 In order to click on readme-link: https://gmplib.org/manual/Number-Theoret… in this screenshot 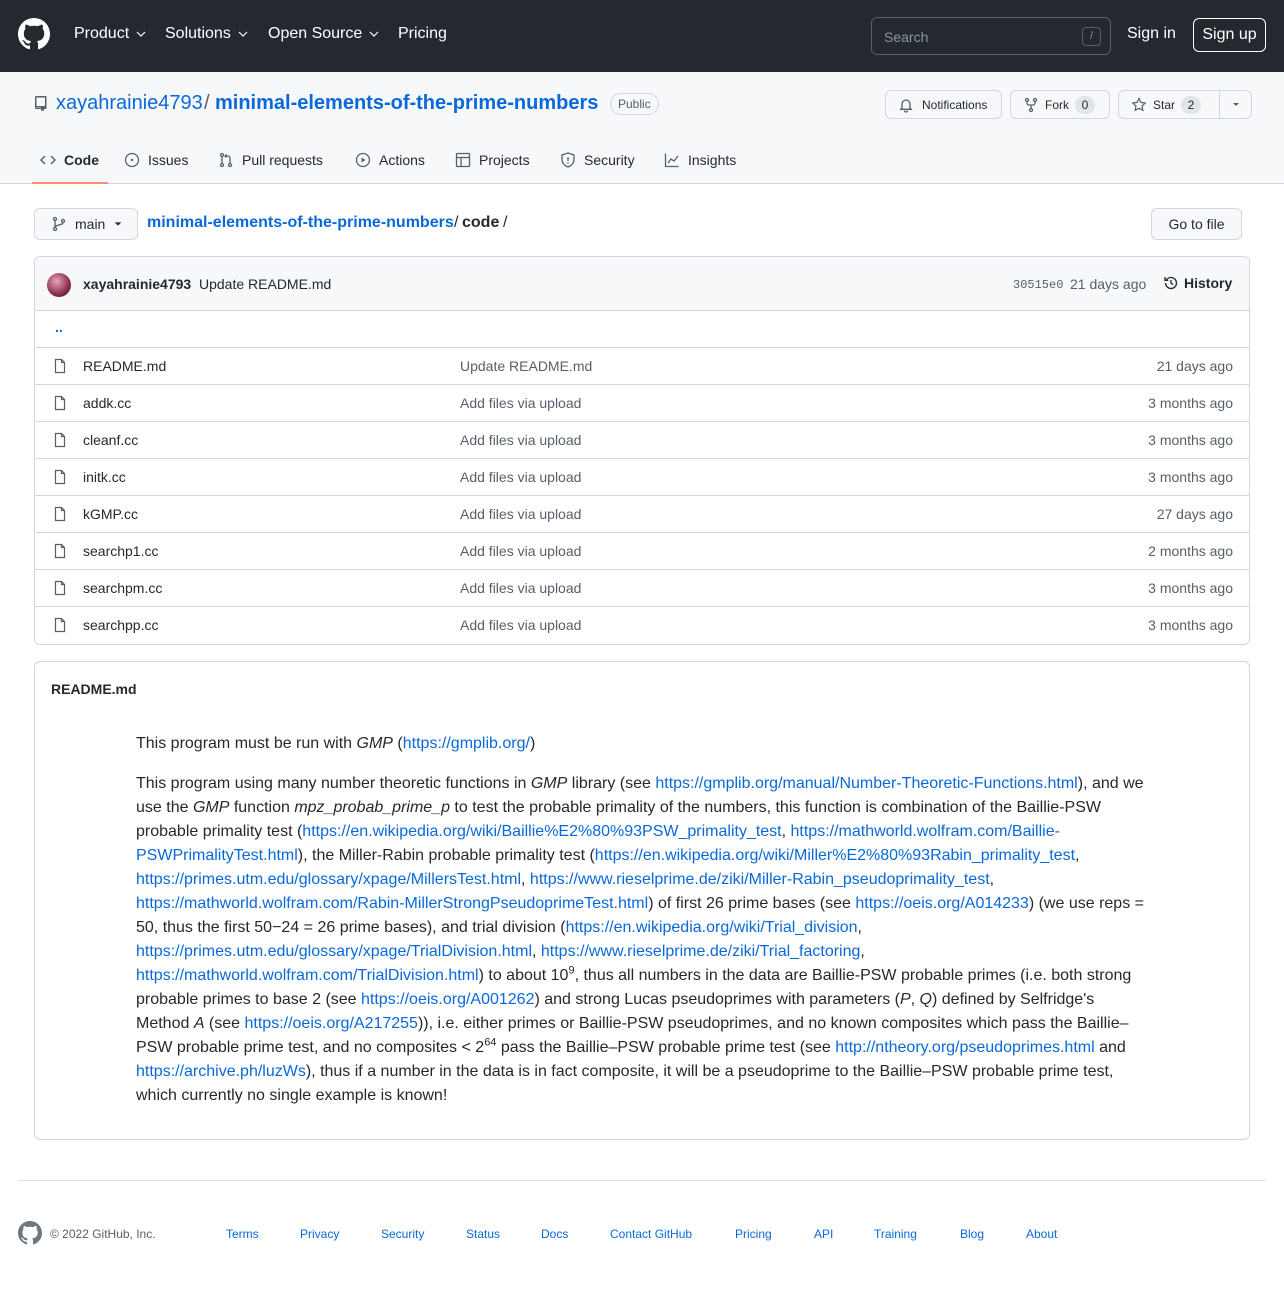, I will do `click(866, 783)`.